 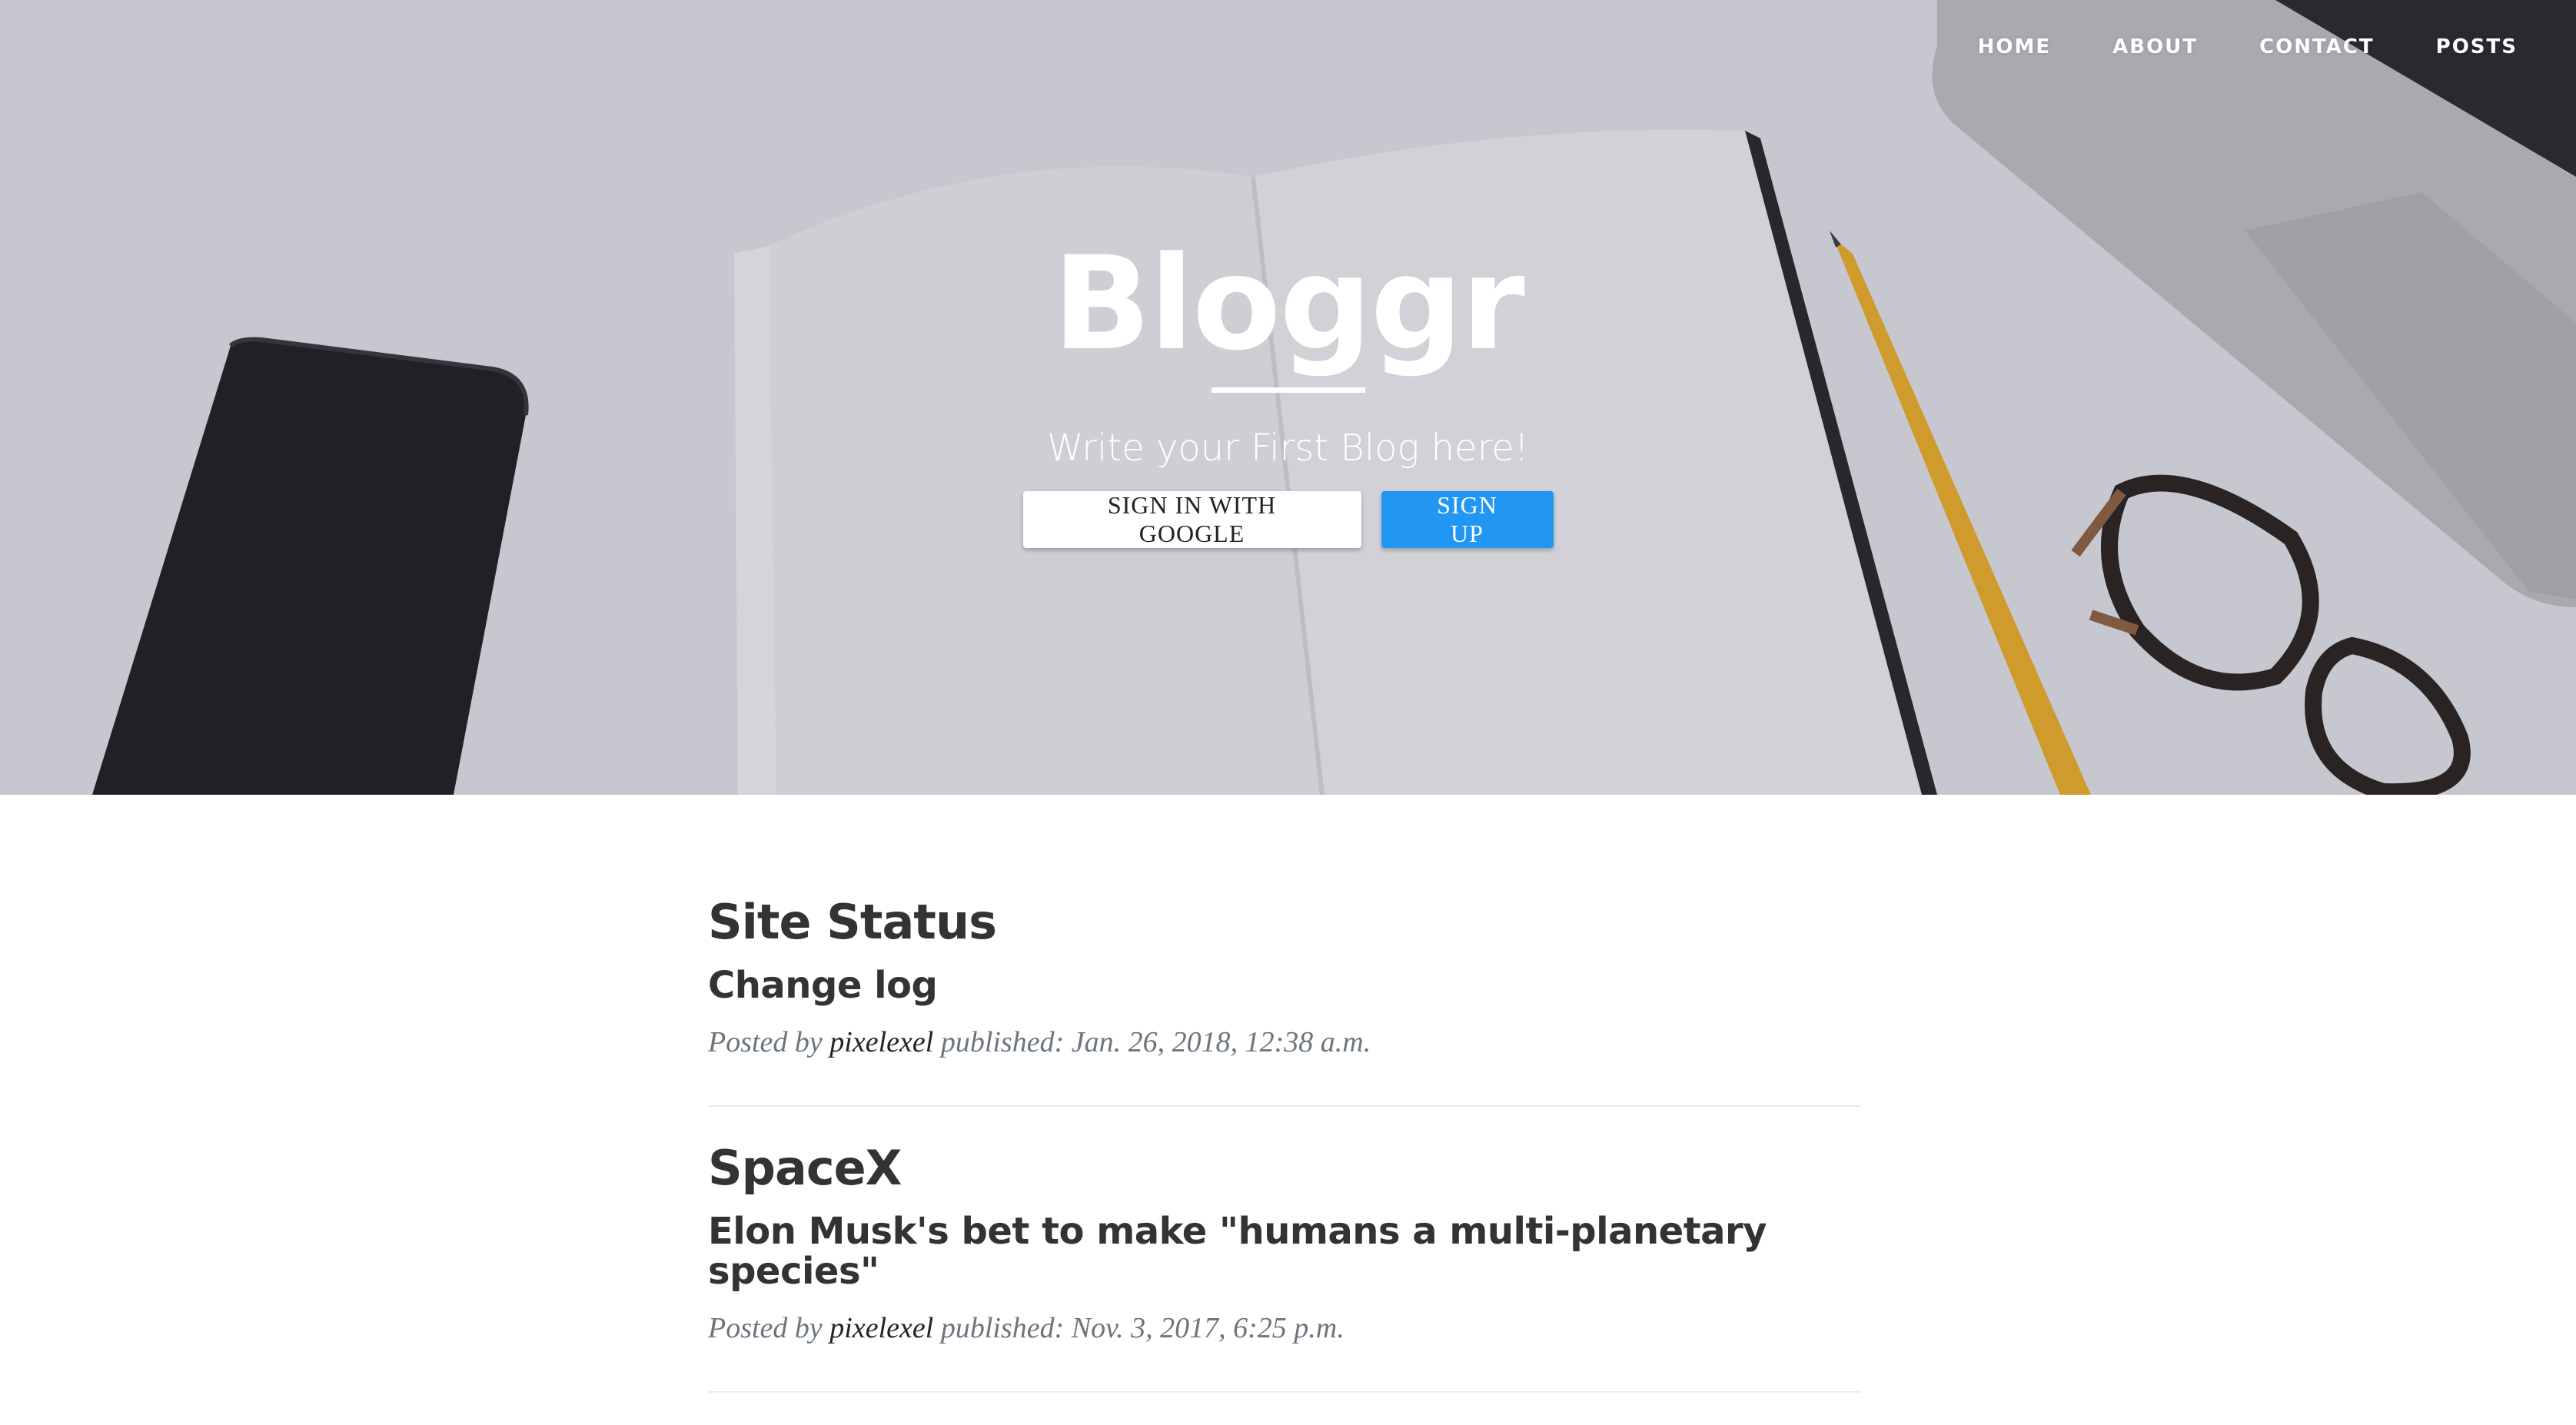 I want to click on post-meta-date: published: Jan. 26, 2018, 12:38 a.m., so click(x=1155, y=1042).